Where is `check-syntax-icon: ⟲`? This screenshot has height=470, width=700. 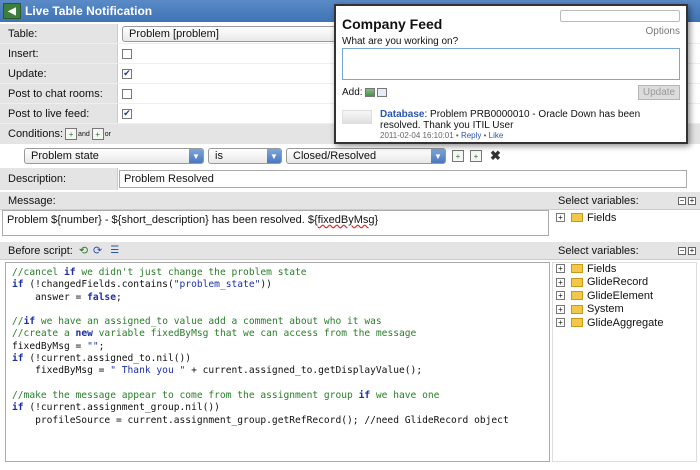
check-syntax-icon: ⟲ is located at coordinates (83, 250).